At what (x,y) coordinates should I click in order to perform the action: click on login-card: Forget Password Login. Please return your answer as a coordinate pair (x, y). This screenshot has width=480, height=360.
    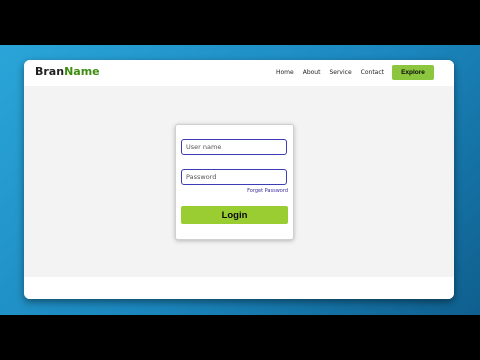
    Looking at the image, I should click on (234, 182).